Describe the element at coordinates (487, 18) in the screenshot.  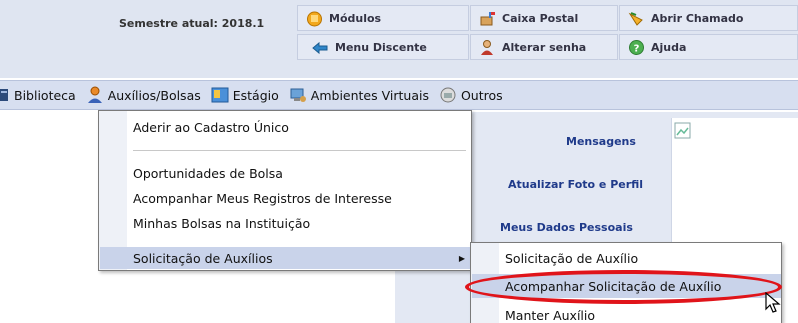
I see `mailbox-icon` at that location.